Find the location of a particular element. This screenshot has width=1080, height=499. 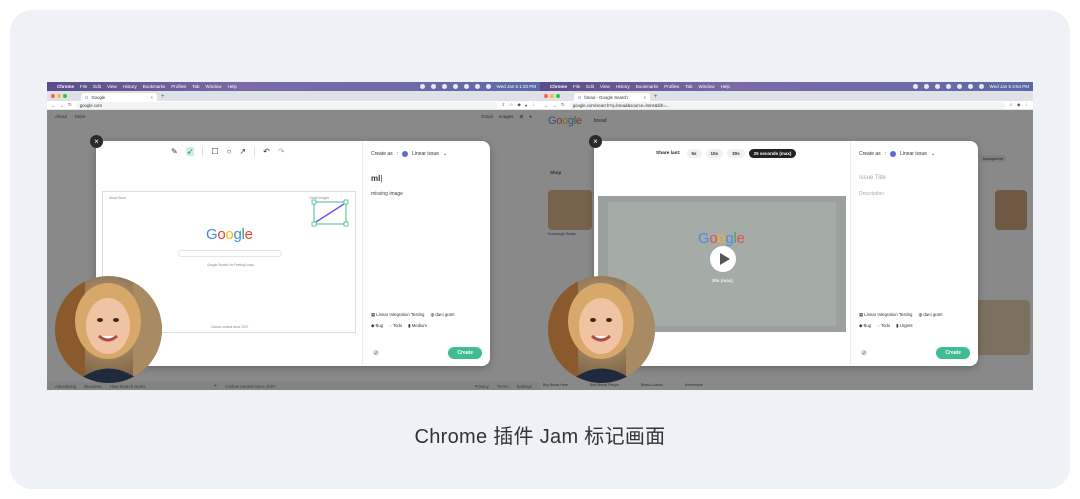

circle-icon: ○ is located at coordinates (229, 151).